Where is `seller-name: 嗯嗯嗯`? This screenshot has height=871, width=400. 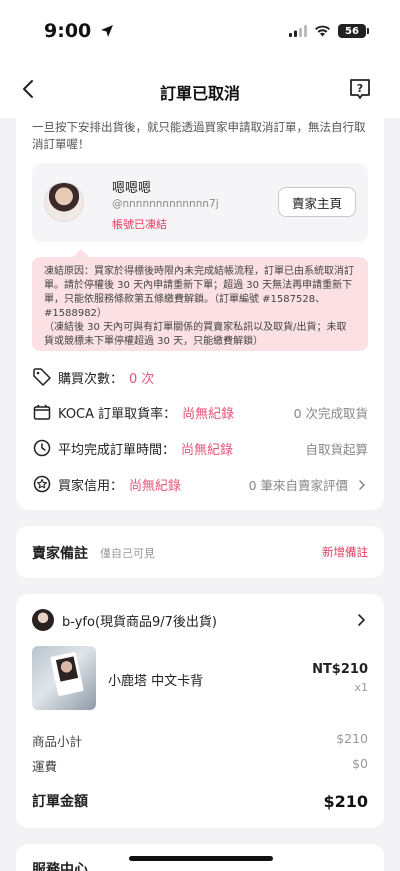
seller-name: 嗯嗯嗯 is located at coordinates (132, 188).